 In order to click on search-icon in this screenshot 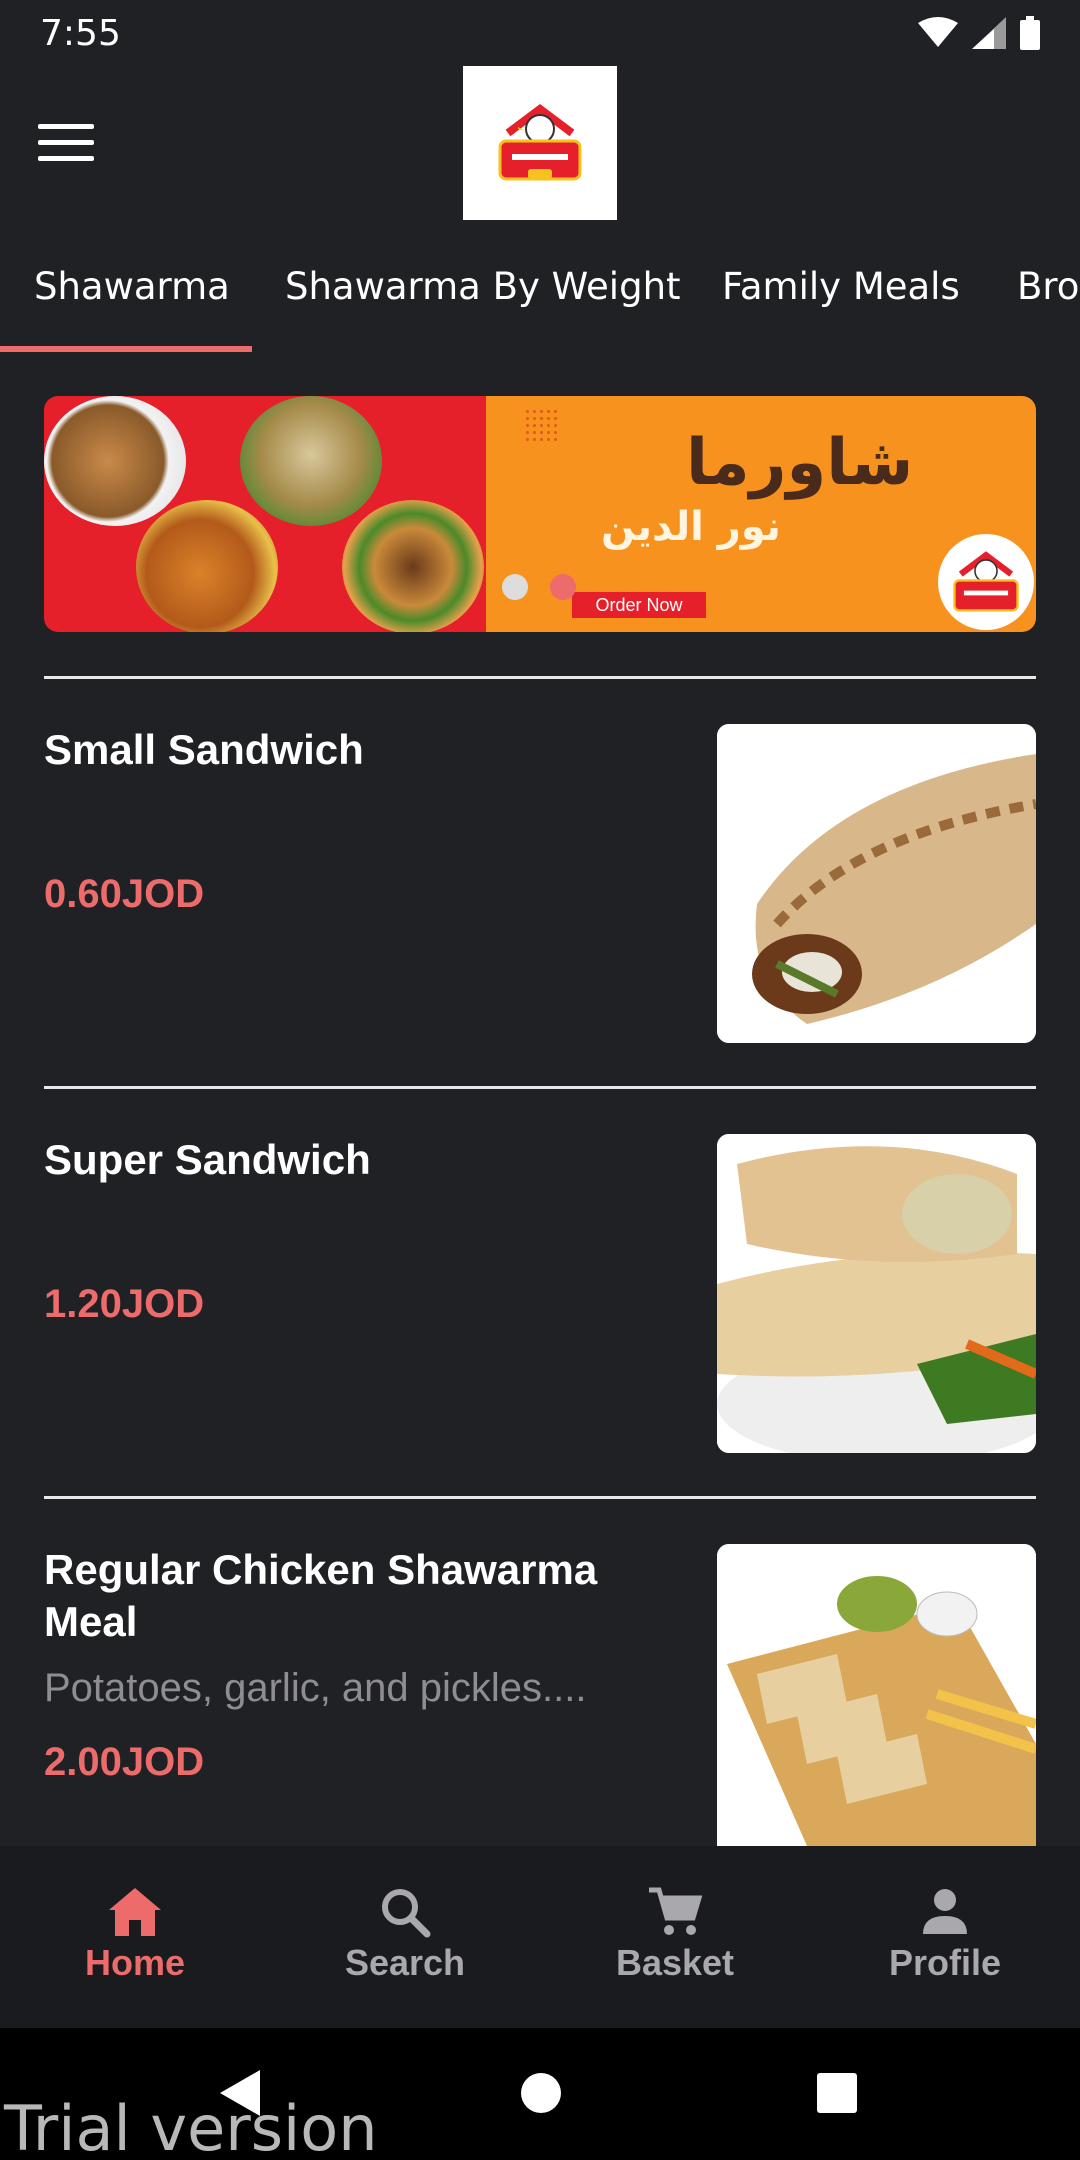, I will do `click(406, 1913)`.